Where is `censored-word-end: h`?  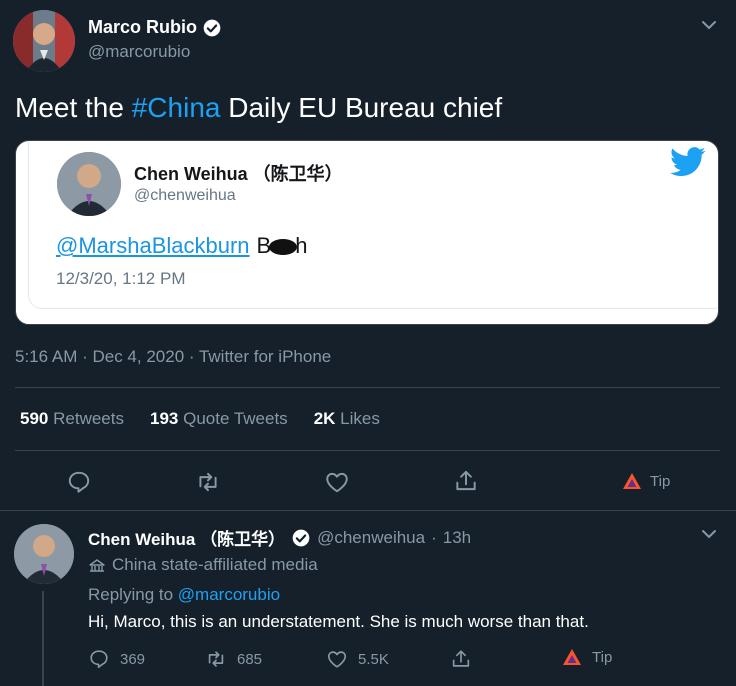 censored-word-end: h is located at coordinates (301, 245).